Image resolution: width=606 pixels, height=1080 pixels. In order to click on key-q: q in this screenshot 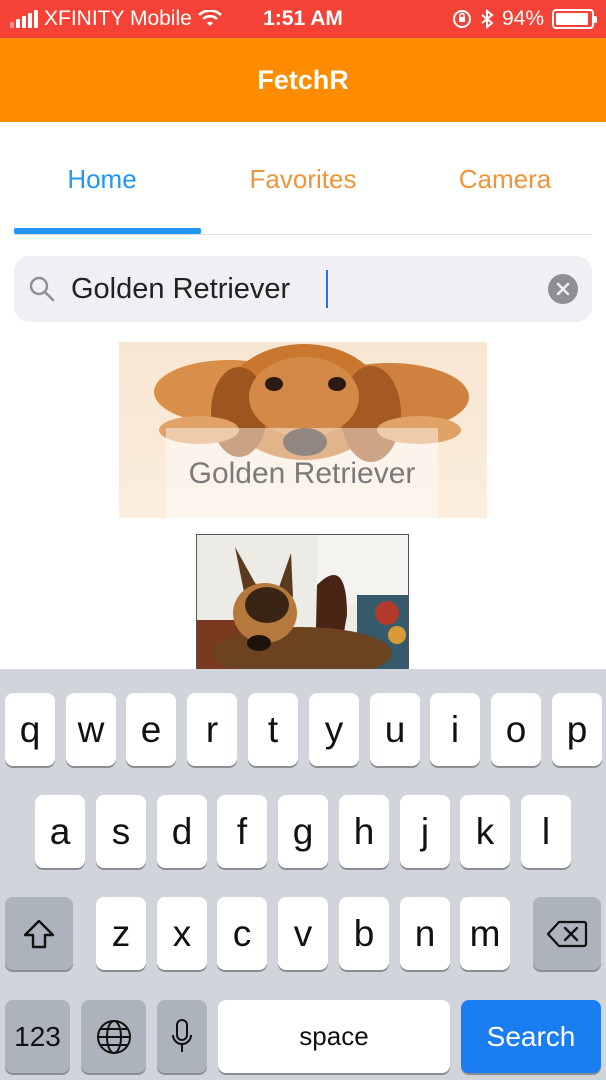, I will do `click(30, 729)`.